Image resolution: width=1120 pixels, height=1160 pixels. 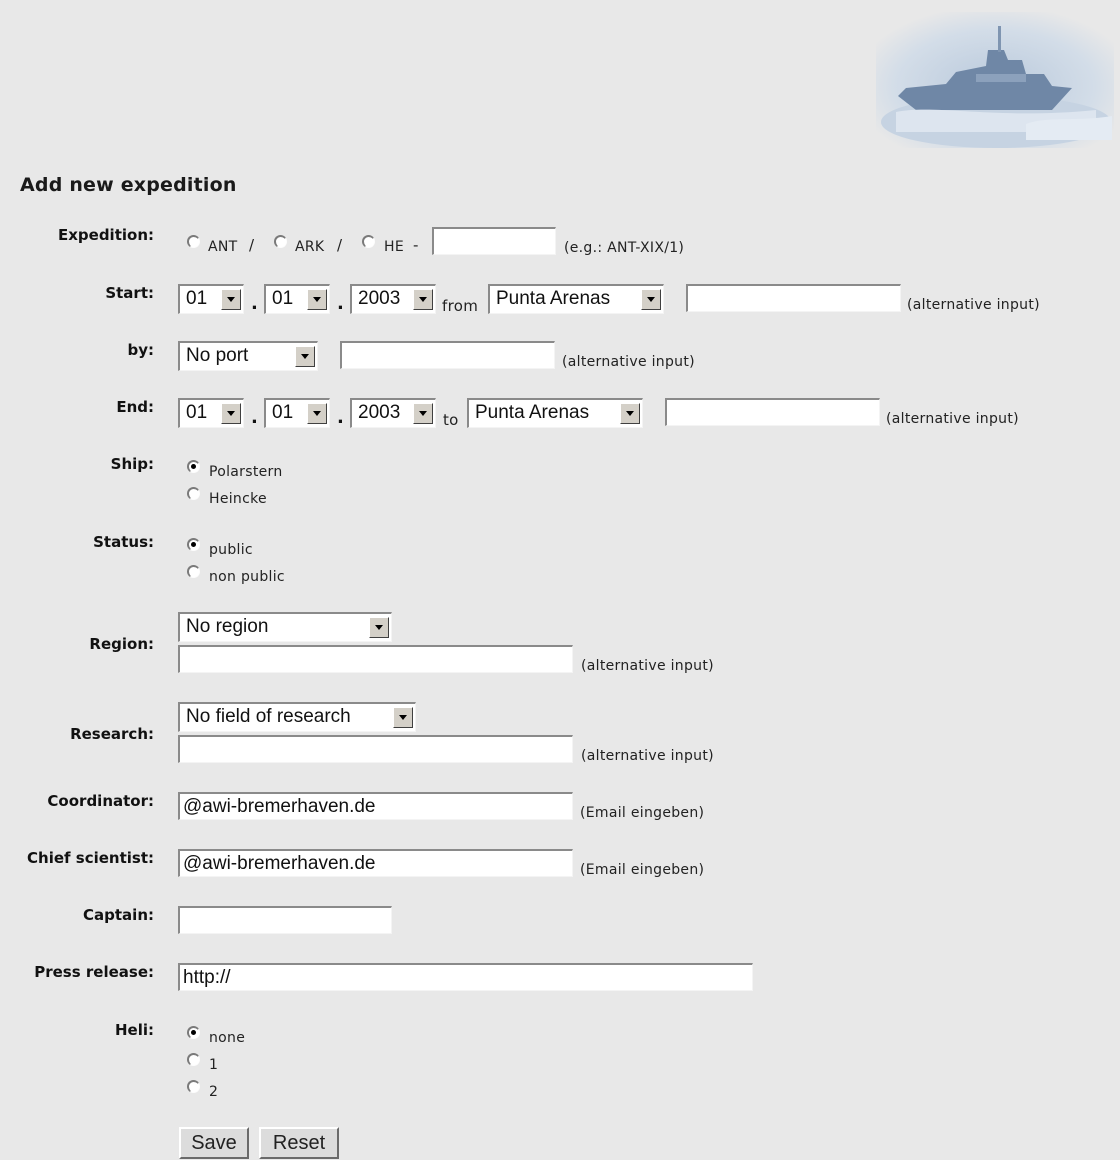 I want to click on by-alternative-hint: (alternative input), so click(x=628, y=362).